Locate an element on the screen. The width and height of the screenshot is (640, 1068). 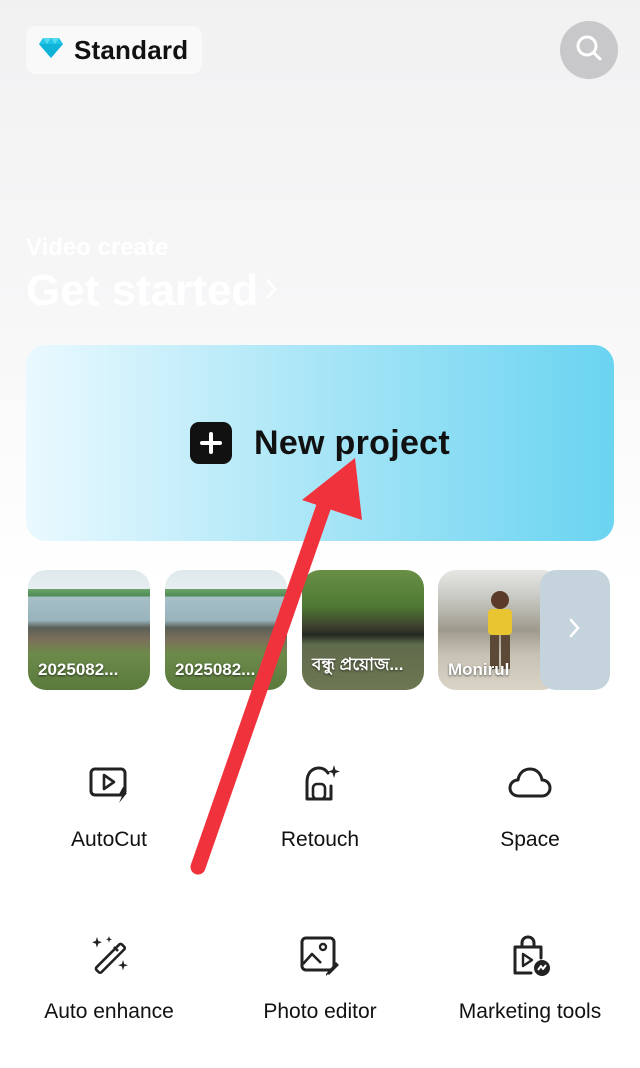
tool-photo-editor: Photo editor is located at coordinates (320, 979).